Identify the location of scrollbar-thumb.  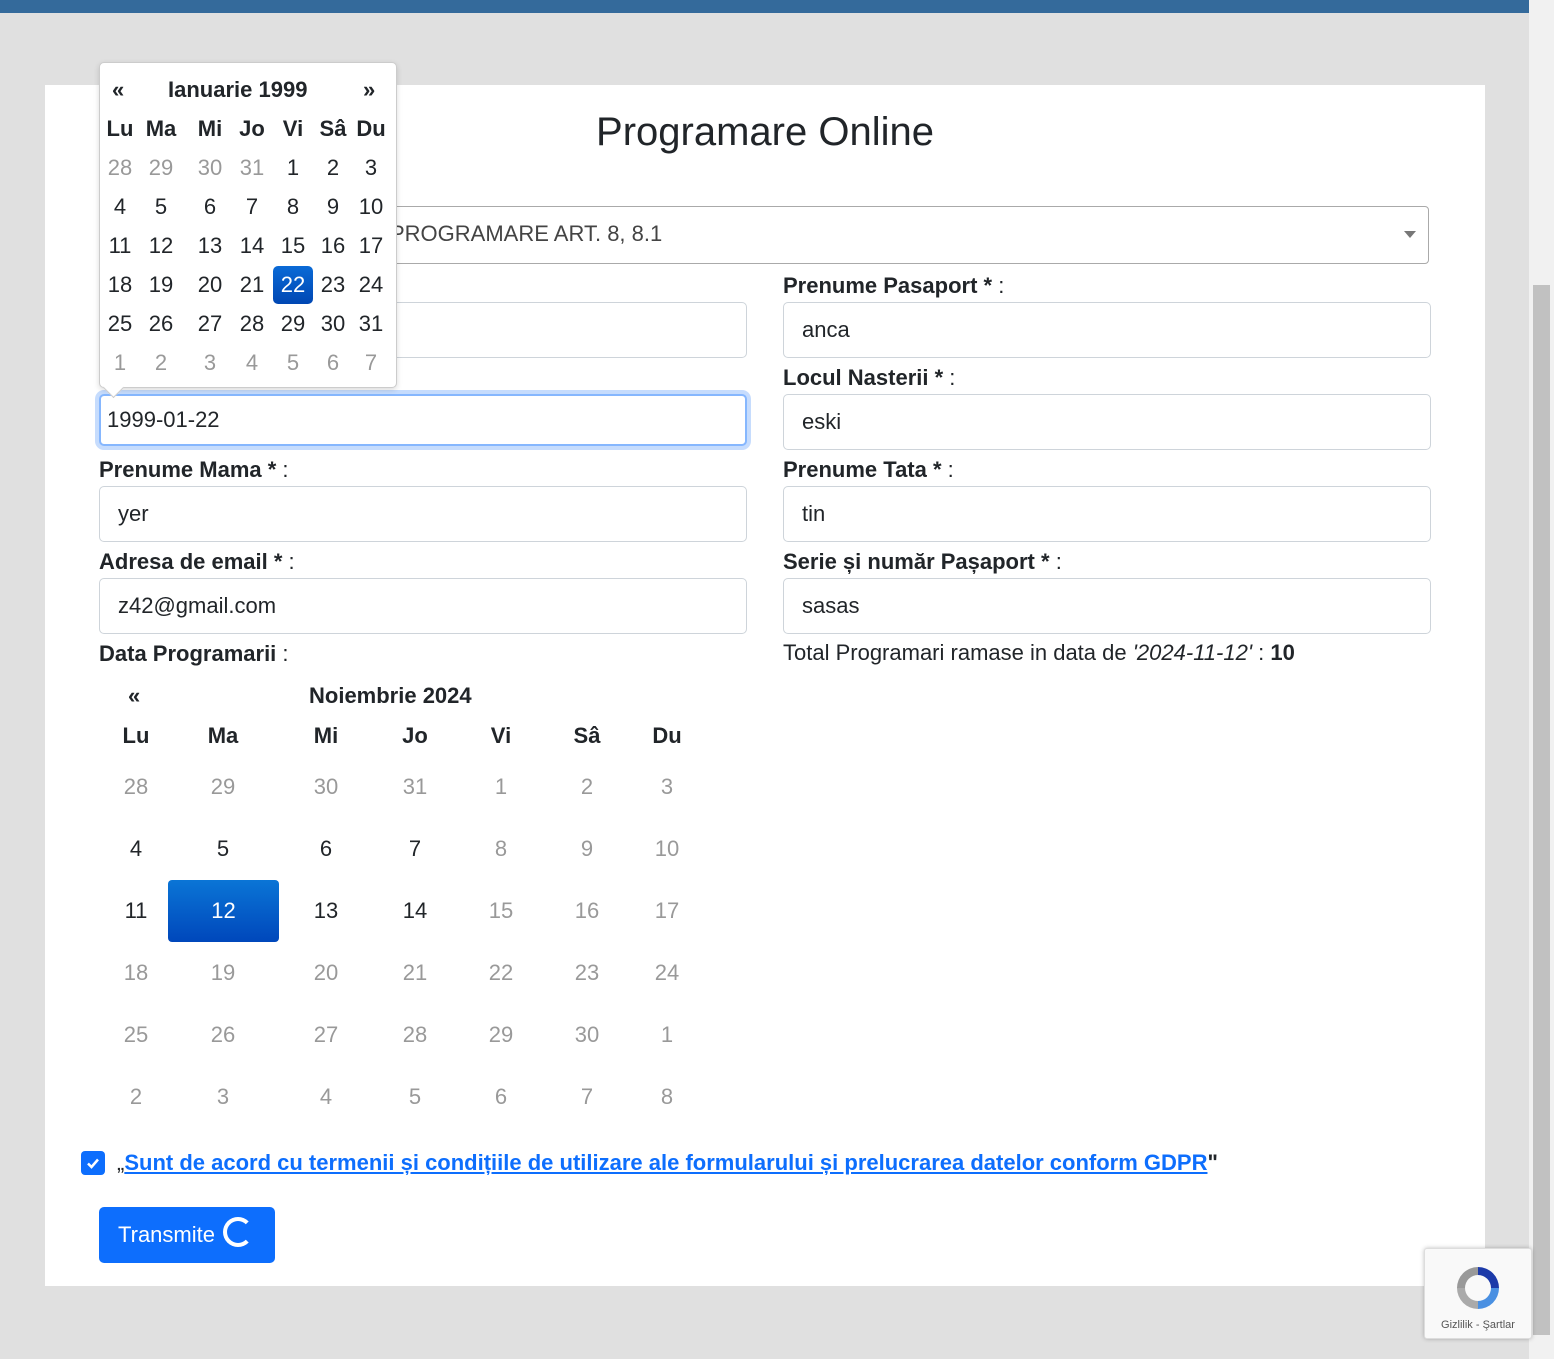
(1541, 810).